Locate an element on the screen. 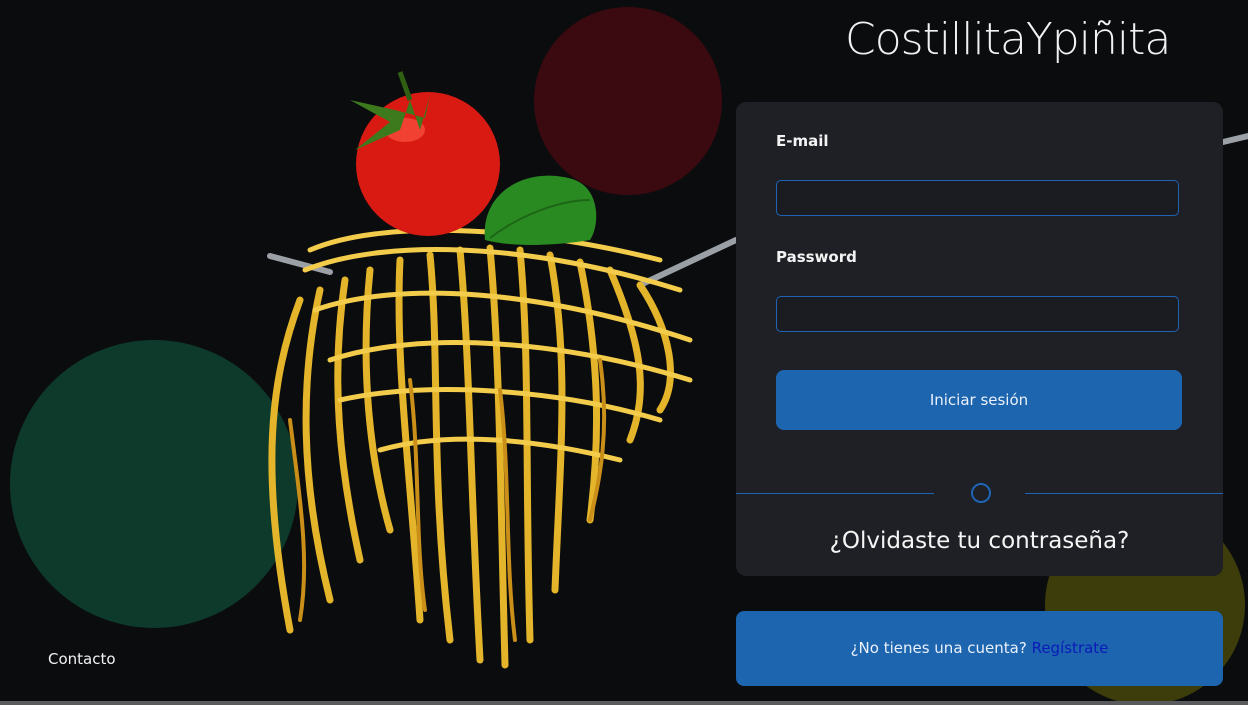 The width and height of the screenshot is (1248, 705). brand-title: CostillitaYpiñita is located at coordinates (1008, 39).